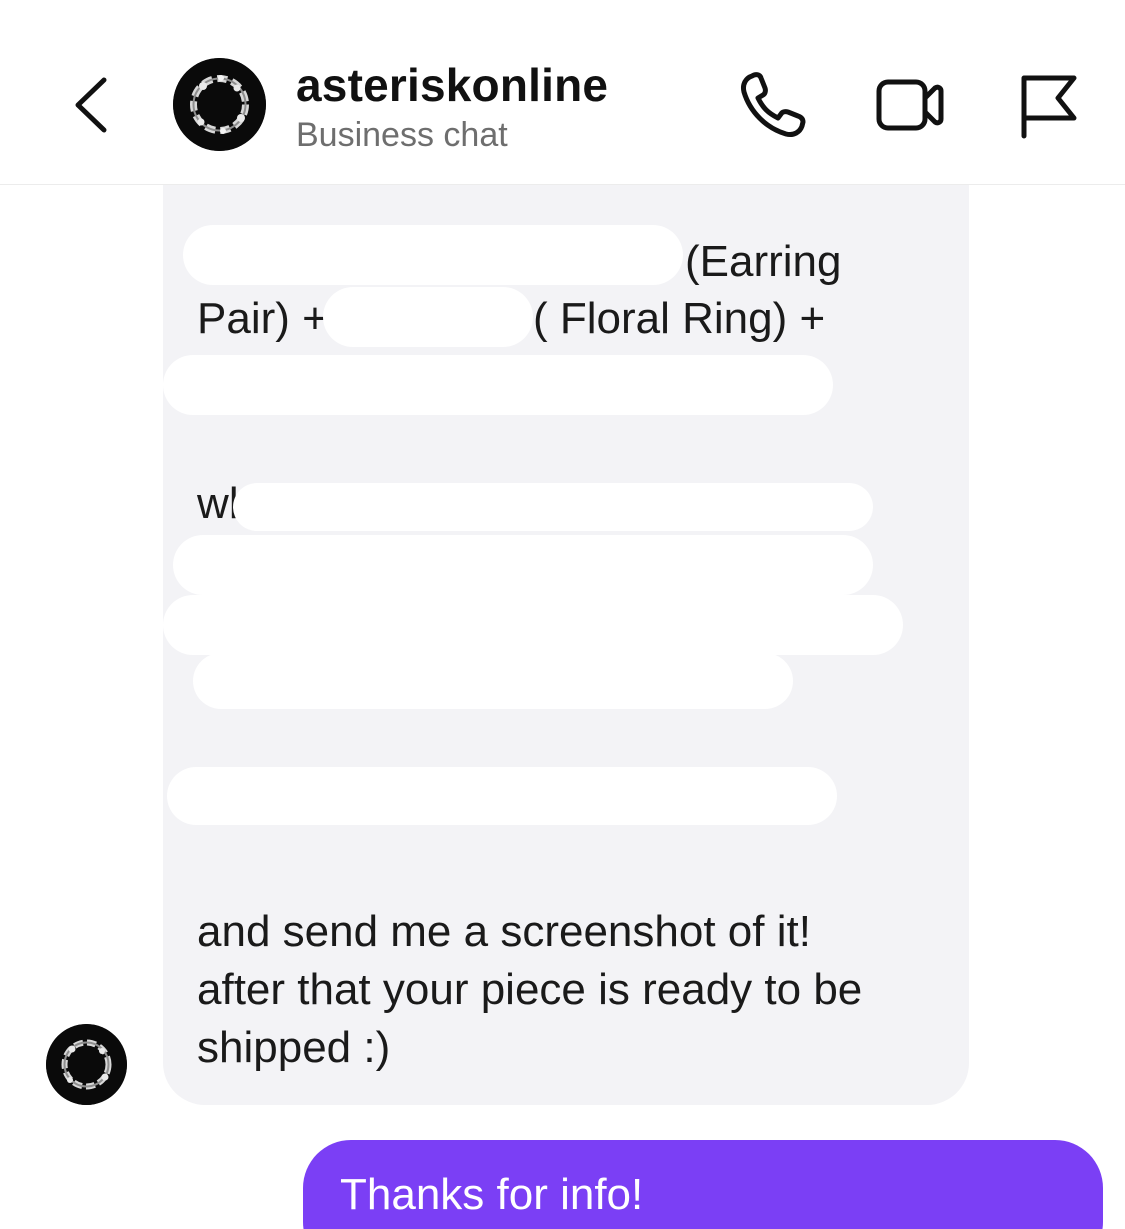  What do you see at coordinates (1049, 107) in the screenshot?
I see `flag-icon` at bounding box center [1049, 107].